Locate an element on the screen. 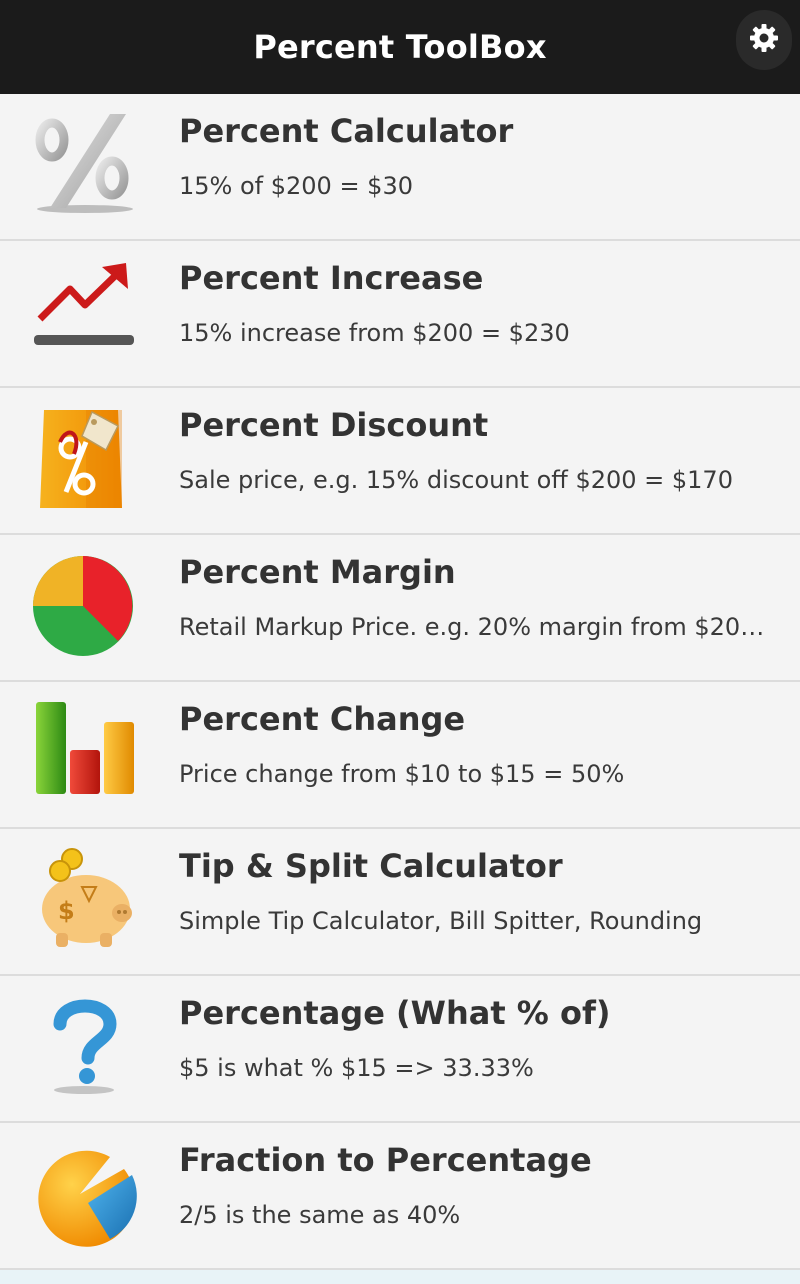  item-subtitle: Price change from $10 to $15 = 50% is located at coordinates (402, 774).